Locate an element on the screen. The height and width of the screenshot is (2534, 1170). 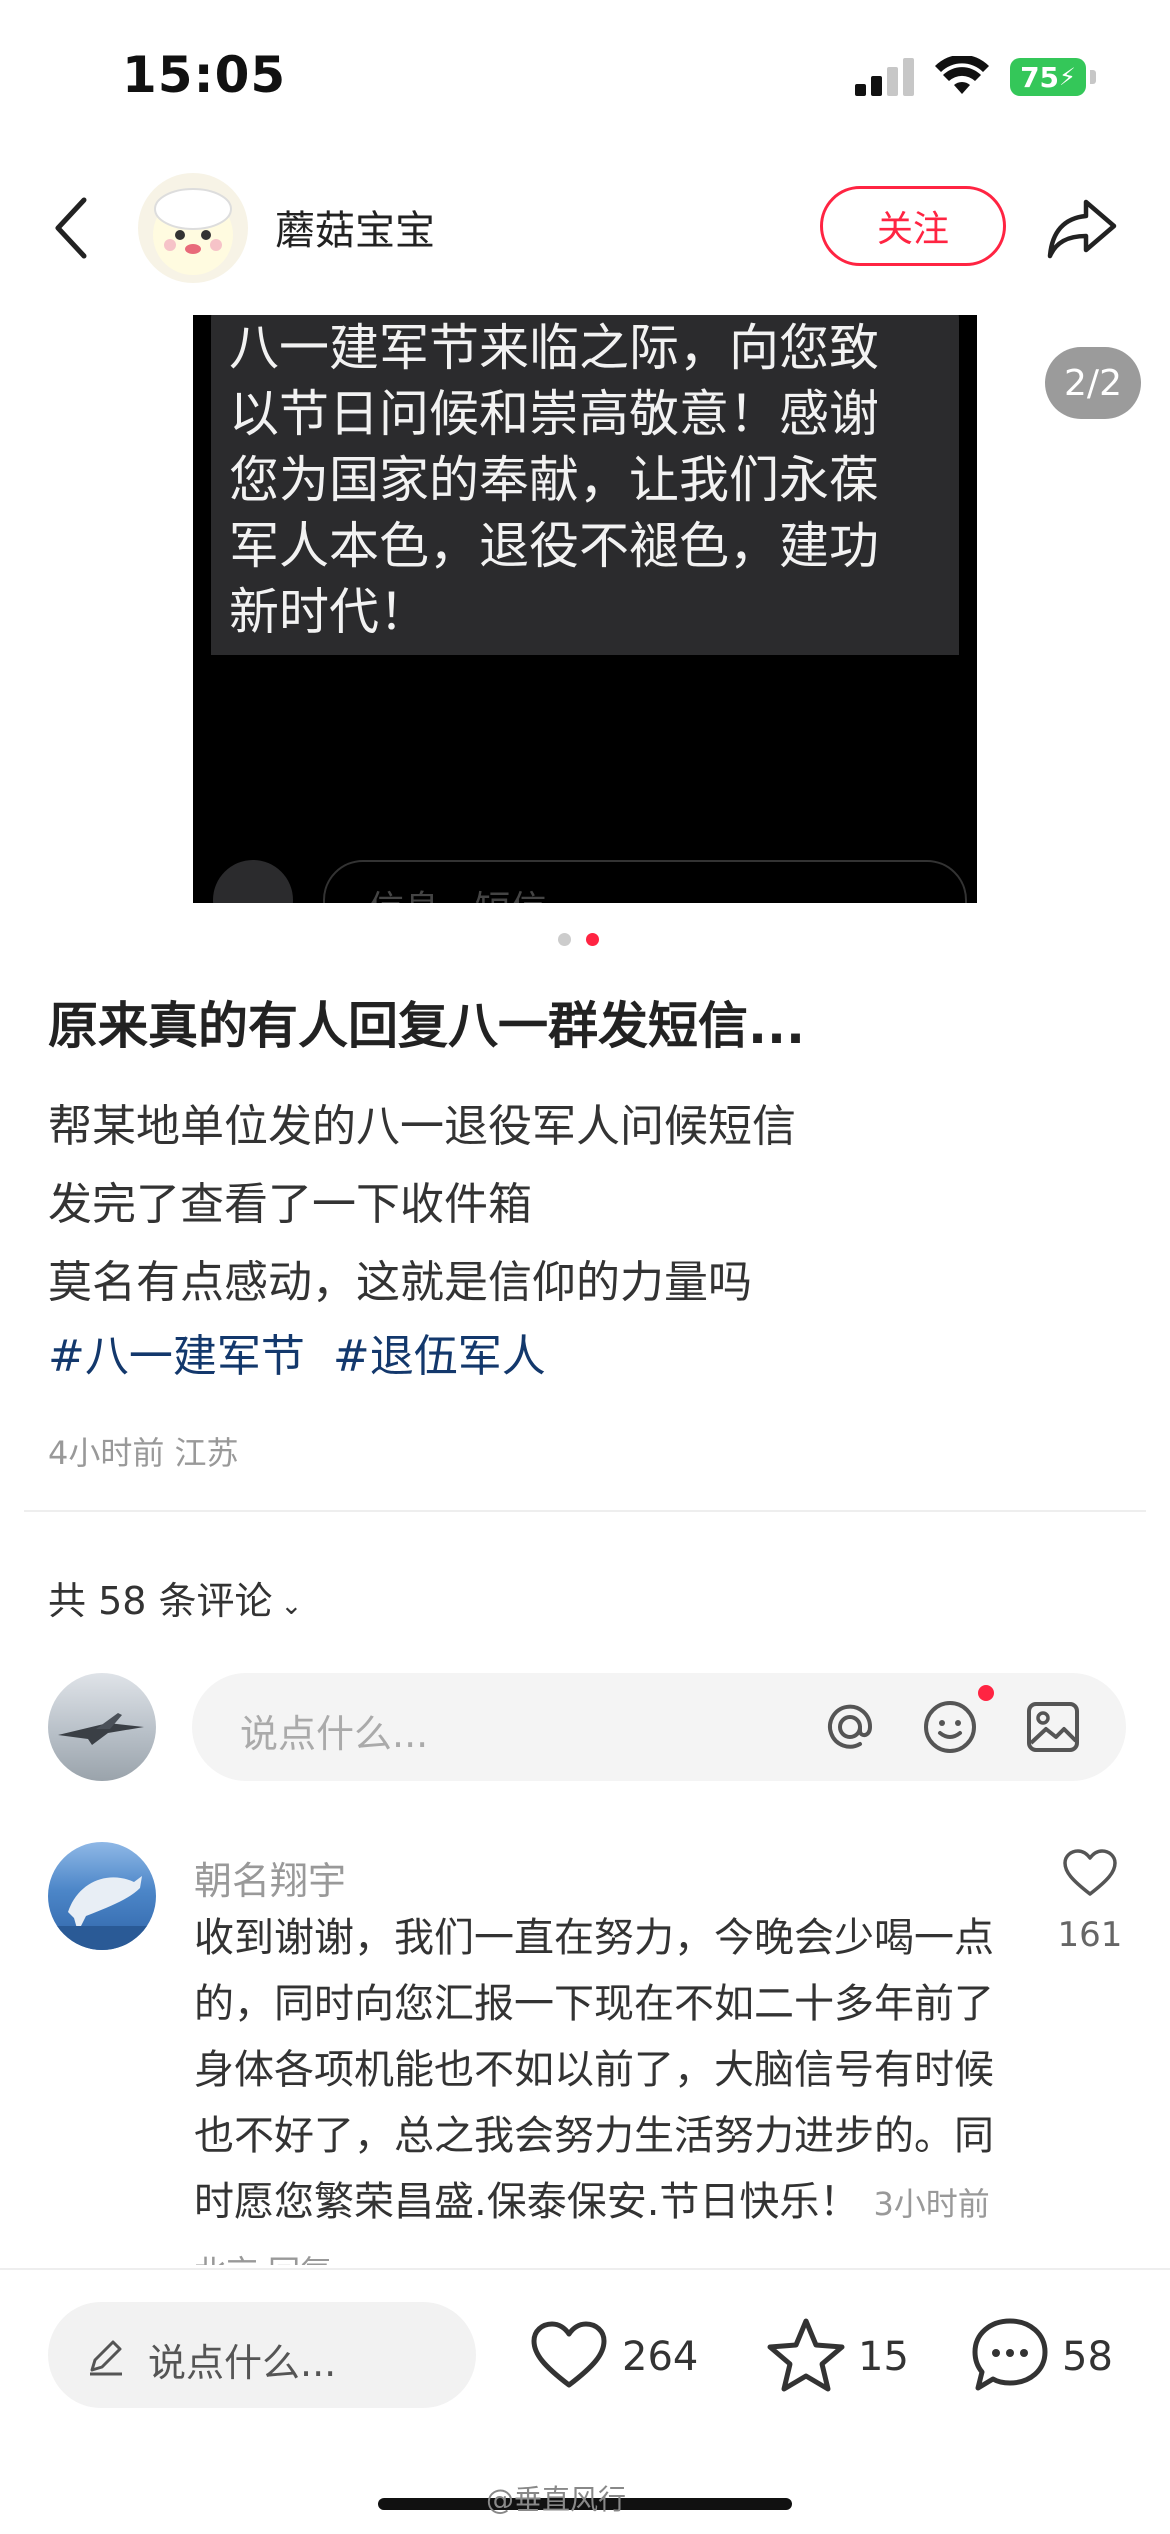
jet-avatar-icon is located at coordinates (101, 1729).